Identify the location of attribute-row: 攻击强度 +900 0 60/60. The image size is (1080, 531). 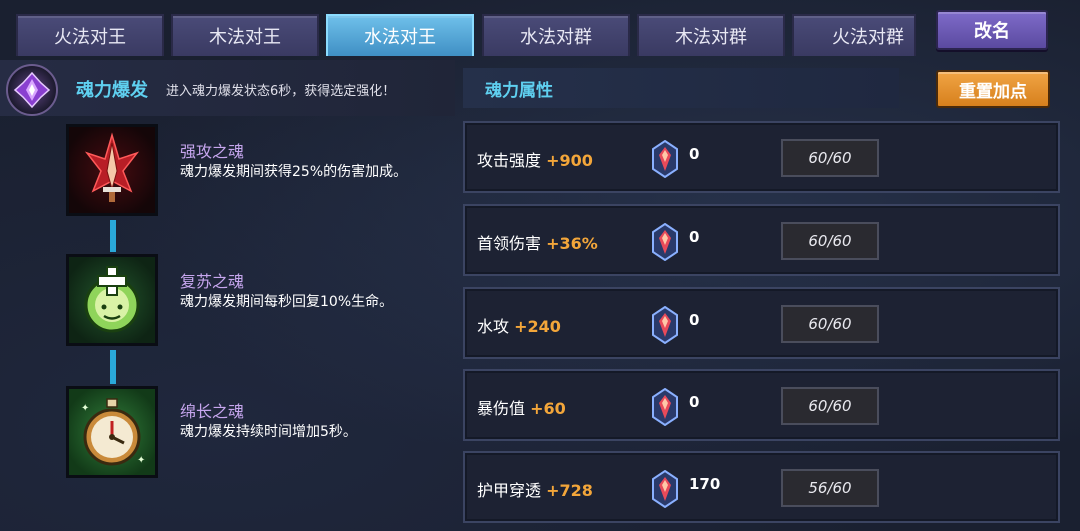
(761, 157).